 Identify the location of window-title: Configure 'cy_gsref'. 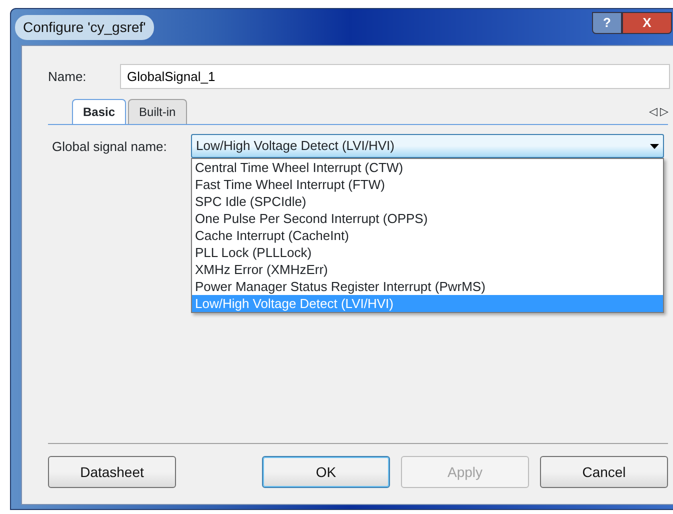
(84, 27).